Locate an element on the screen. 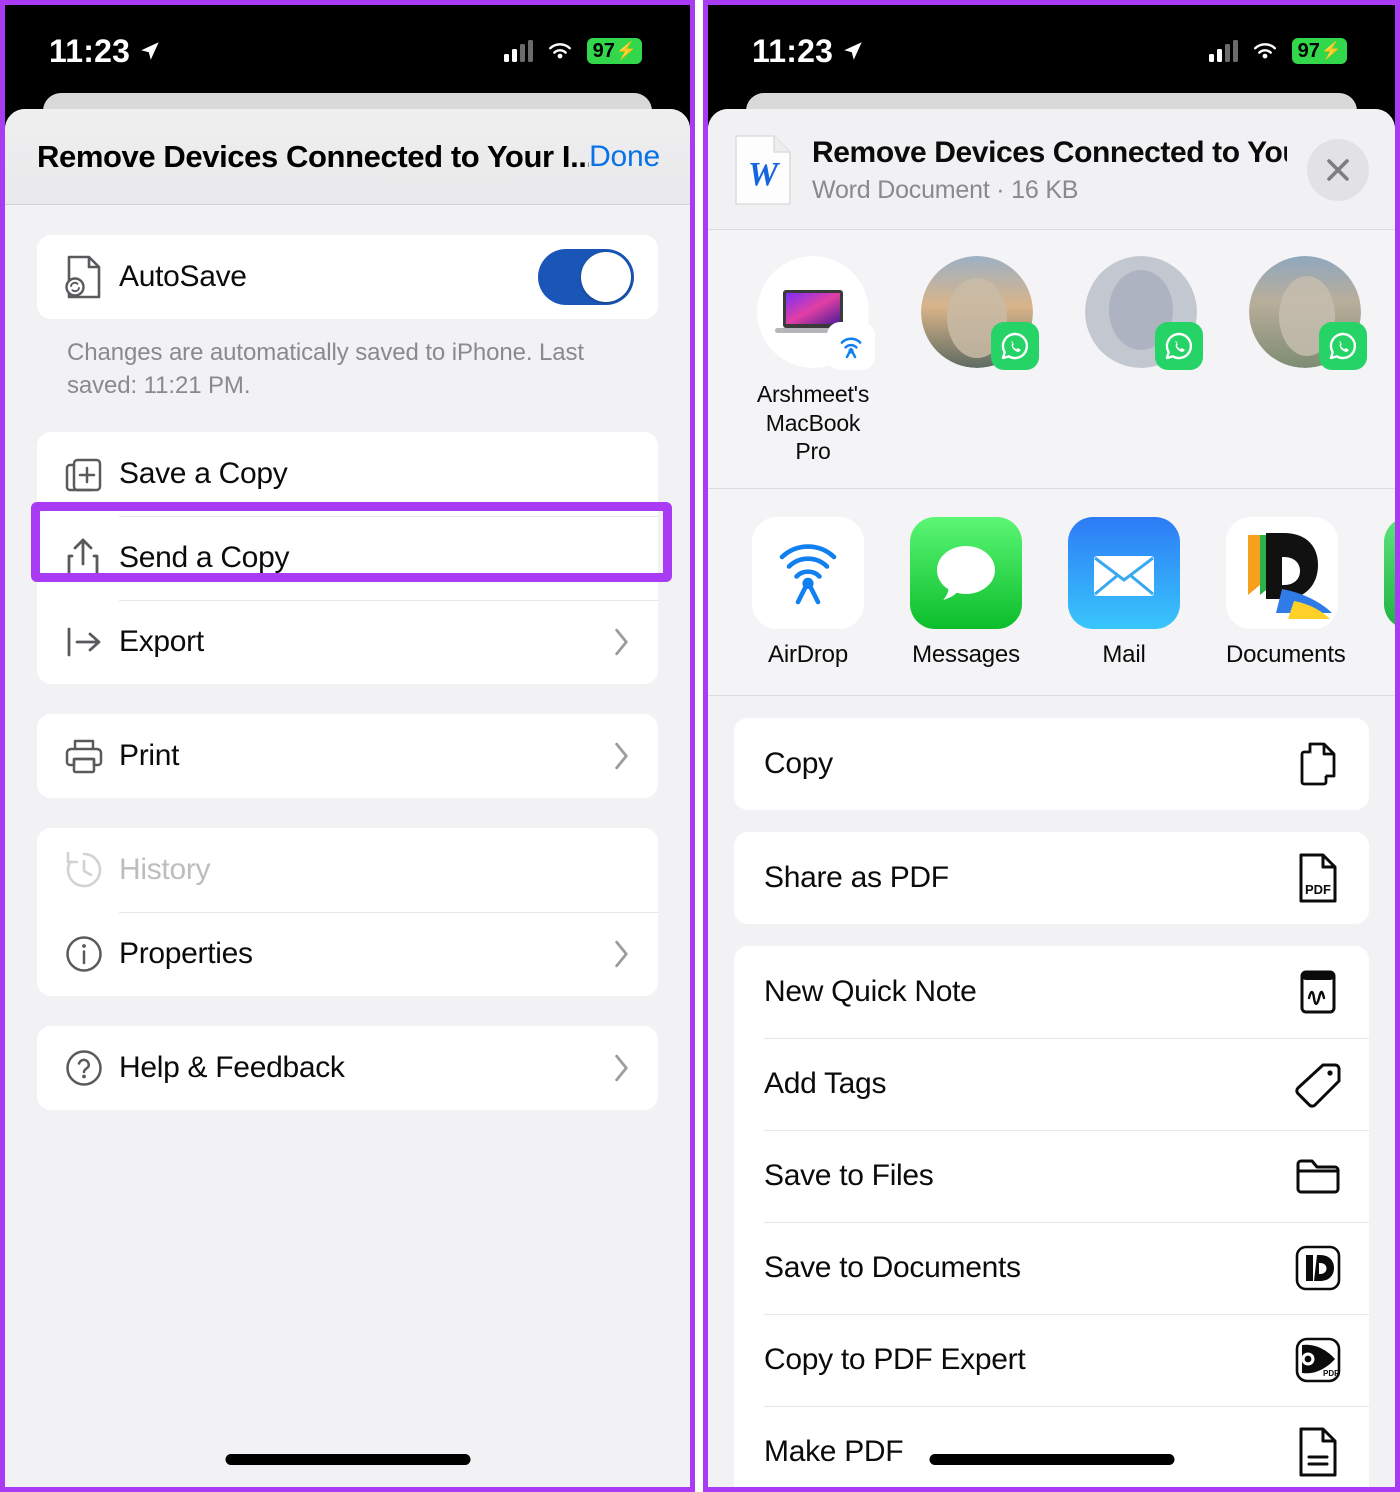 The image size is (1400, 1492). copy-action-row: Copy is located at coordinates (1051, 763).